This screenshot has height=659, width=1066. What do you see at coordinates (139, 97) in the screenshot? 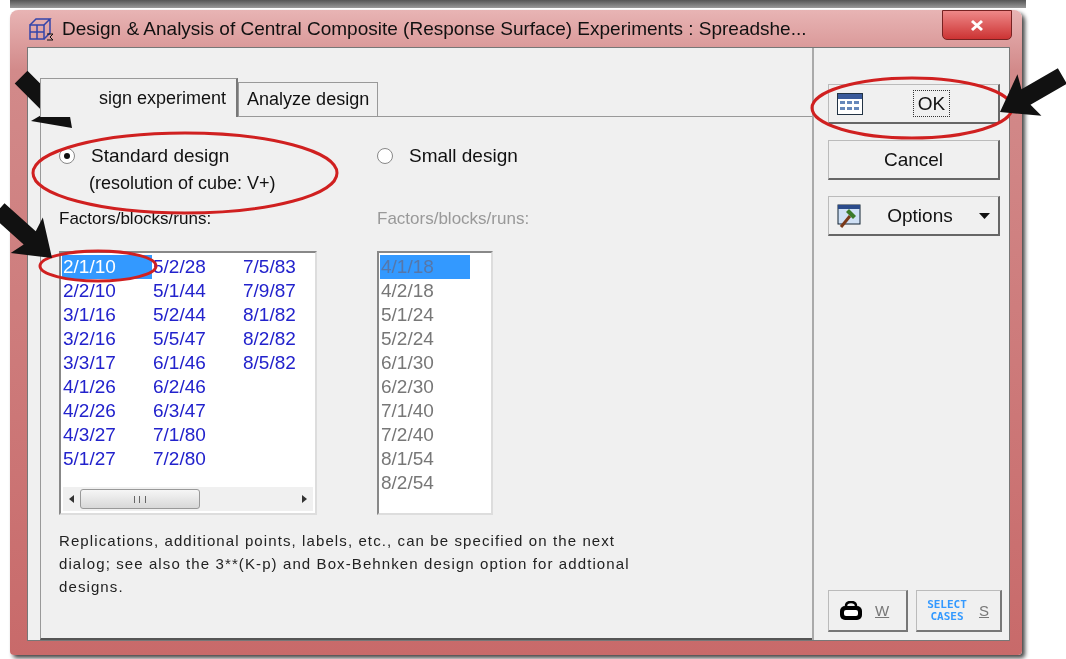
I see `tab: sign experiment` at bounding box center [139, 97].